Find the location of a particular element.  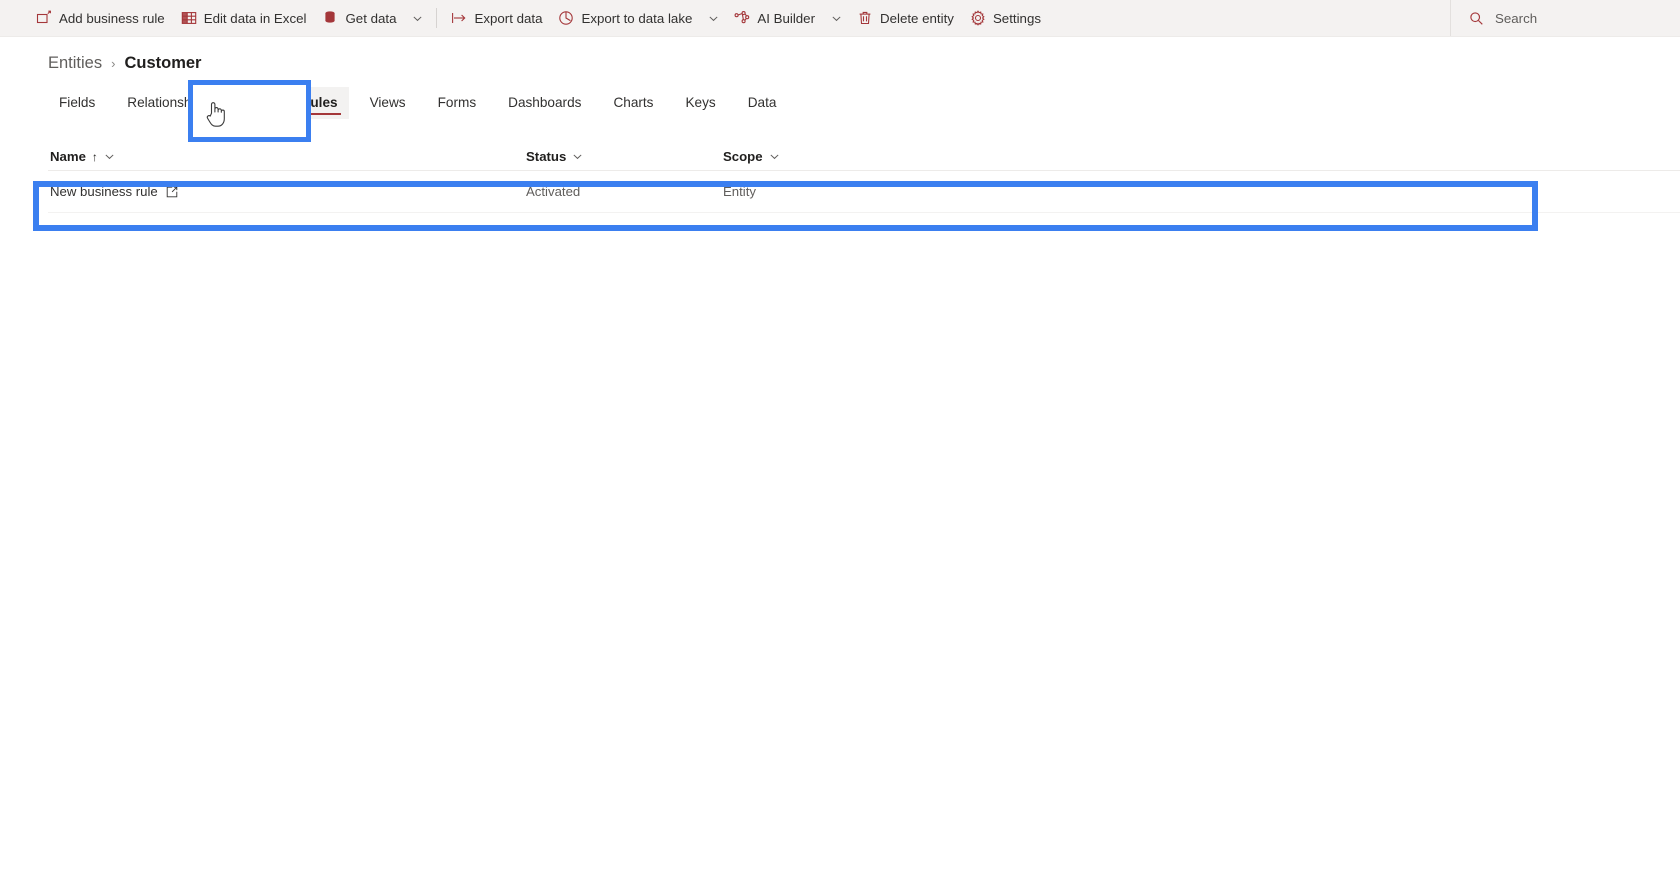

tab-label: Views is located at coordinates (387, 103).